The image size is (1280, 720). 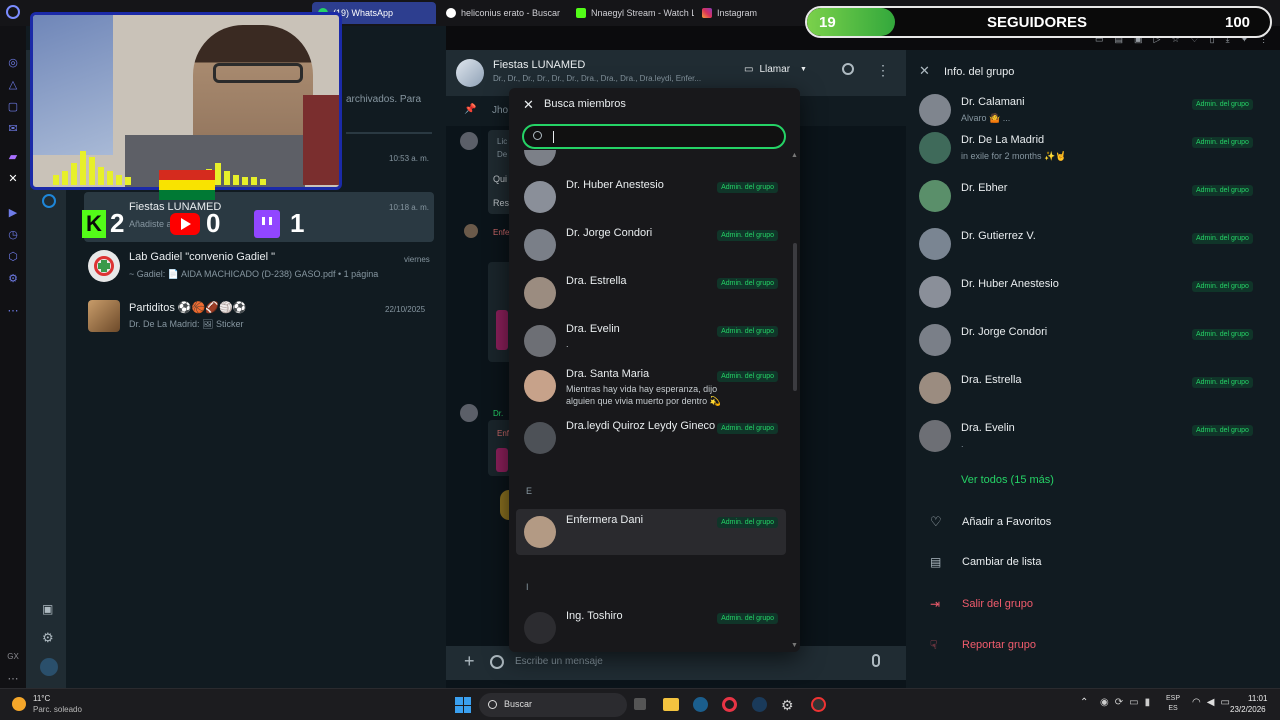 I want to click on bg-text: Dr., so click(x=498, y=413).